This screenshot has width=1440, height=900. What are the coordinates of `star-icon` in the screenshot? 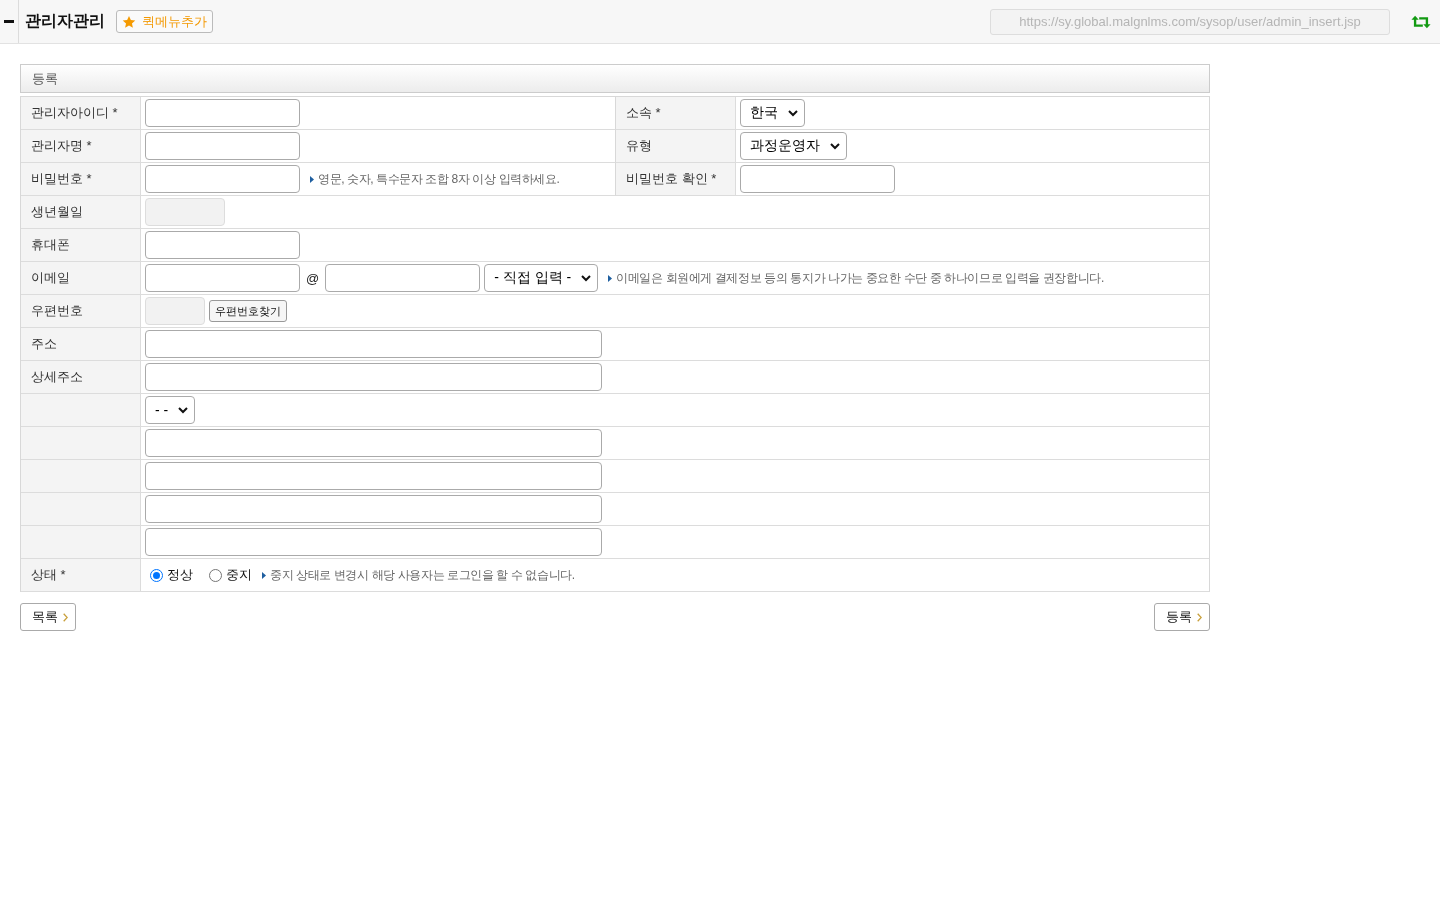 It's located at (129, 21).